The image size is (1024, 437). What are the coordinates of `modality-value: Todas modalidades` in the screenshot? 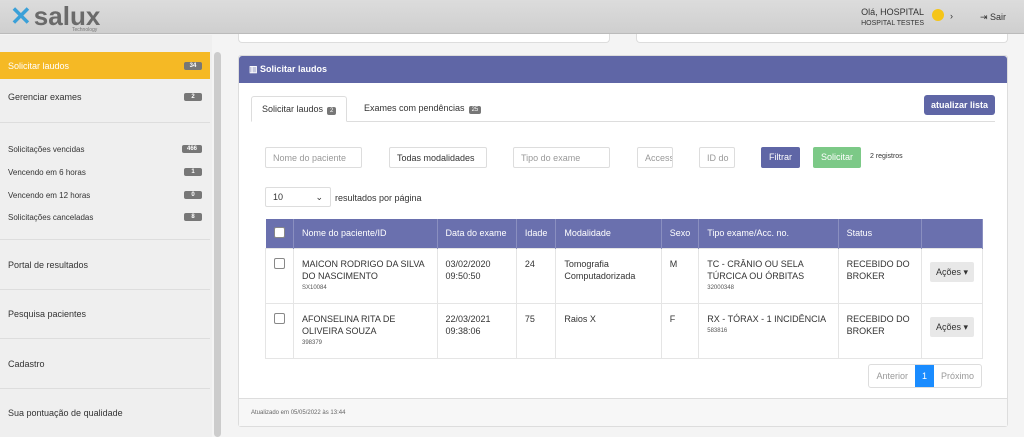 It's located at (436, 158).